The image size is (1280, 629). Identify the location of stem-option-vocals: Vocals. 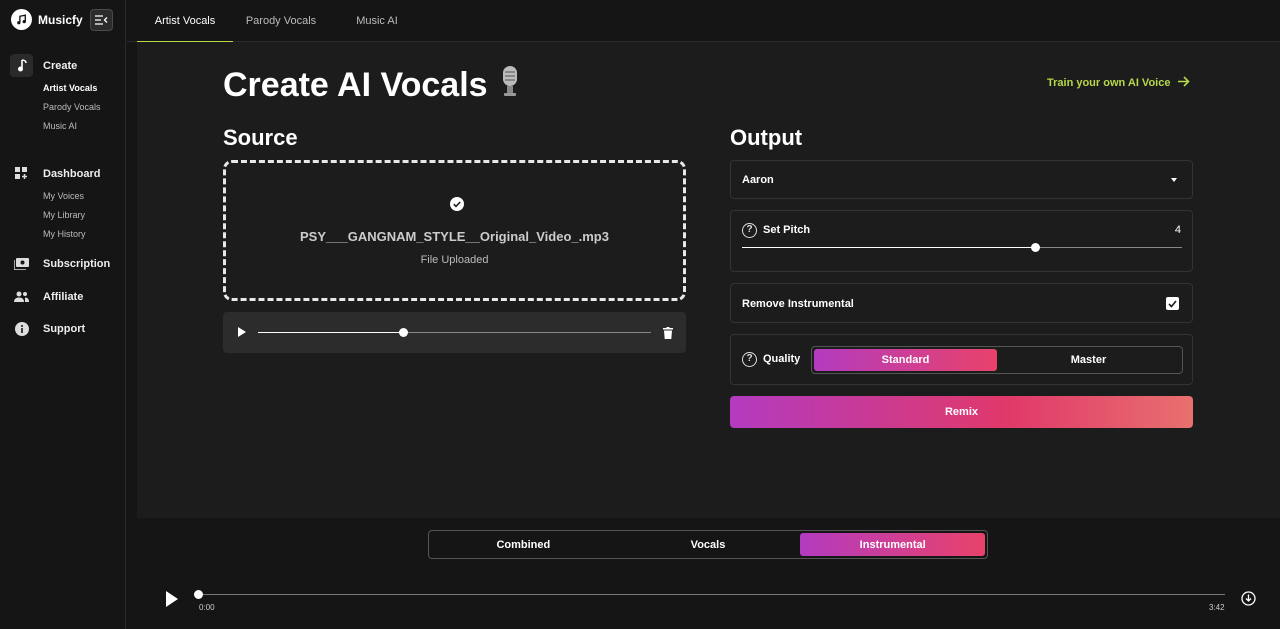
(708, 544).